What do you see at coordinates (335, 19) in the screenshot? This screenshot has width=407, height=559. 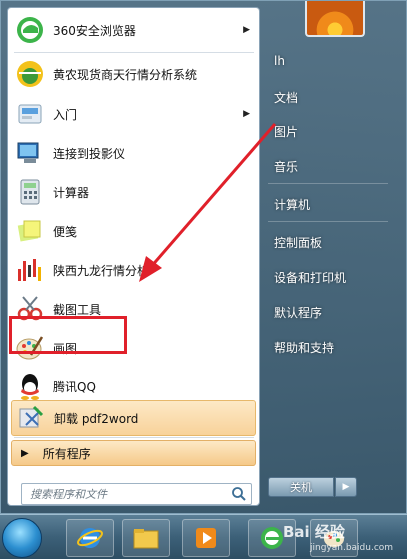 I see `user-avatar` at bounding box center [335, 19].